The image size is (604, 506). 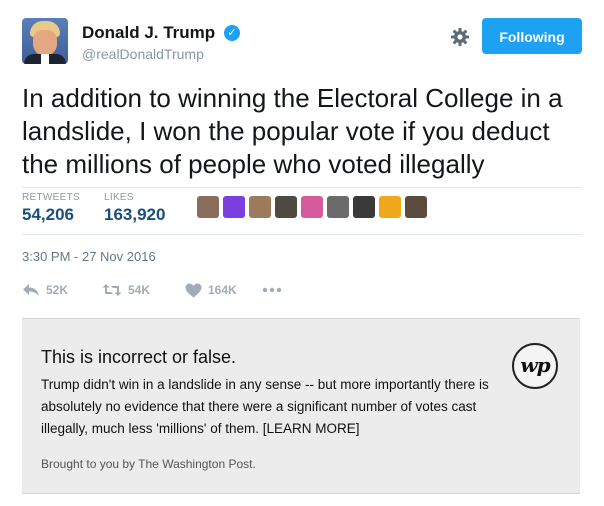 What do you see at coordinates (89, 256) in the screenshot?
I see `tweet-timestamp: 3:30 PM - 27 Nov 2016` at bounding box center [89, 256].